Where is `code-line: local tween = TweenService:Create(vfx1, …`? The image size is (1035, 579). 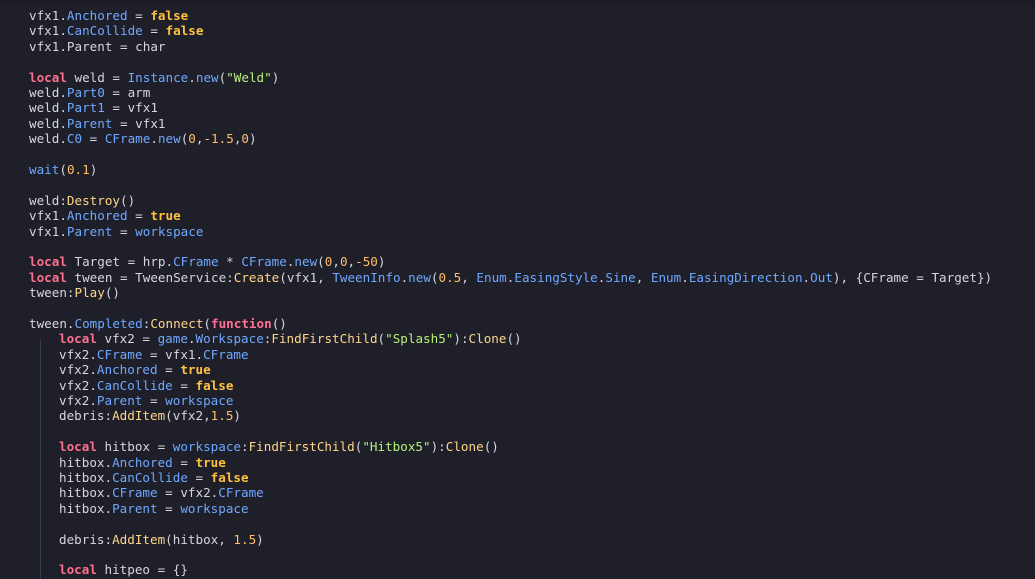
code-line: local tween = TweenService:Create(vfx1, … is located at coordinates (510, 277).